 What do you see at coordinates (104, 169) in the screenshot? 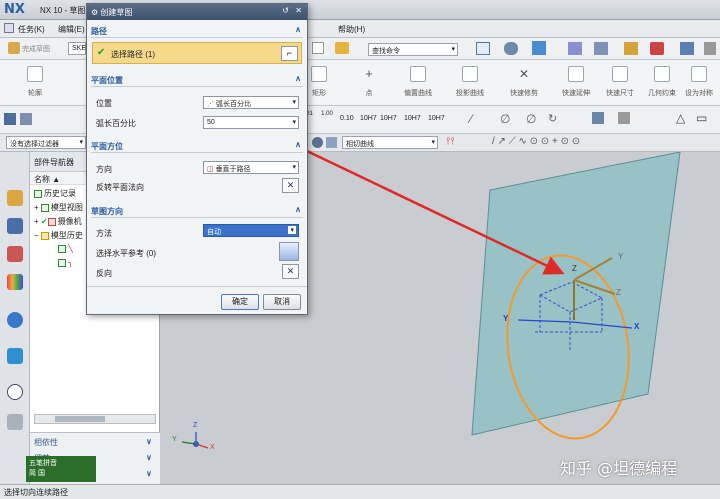
I see `direction-label: 方向` at bounding box center [104, 169].